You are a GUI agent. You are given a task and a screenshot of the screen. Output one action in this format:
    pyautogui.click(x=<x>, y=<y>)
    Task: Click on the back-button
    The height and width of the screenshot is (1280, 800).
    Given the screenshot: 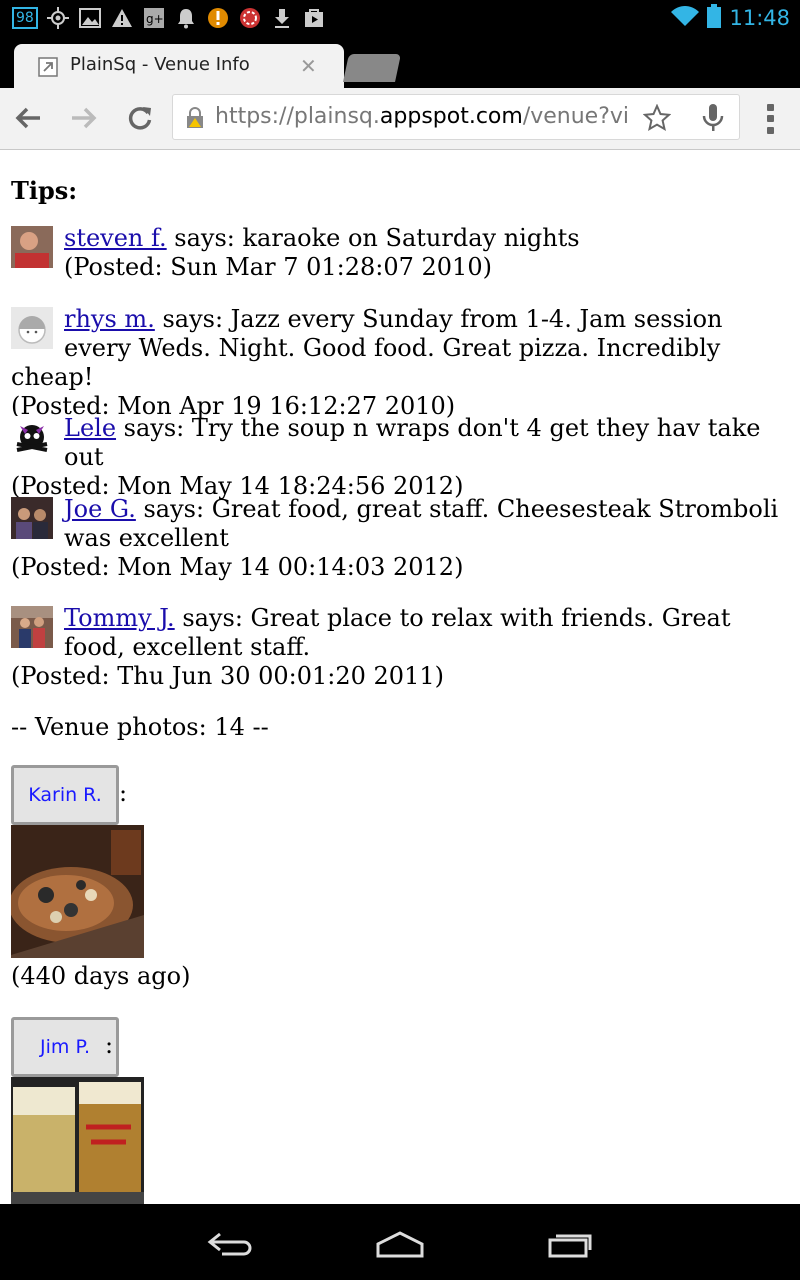 What is the action you would take?
    pyautogui.click(x=28, y=118)
    